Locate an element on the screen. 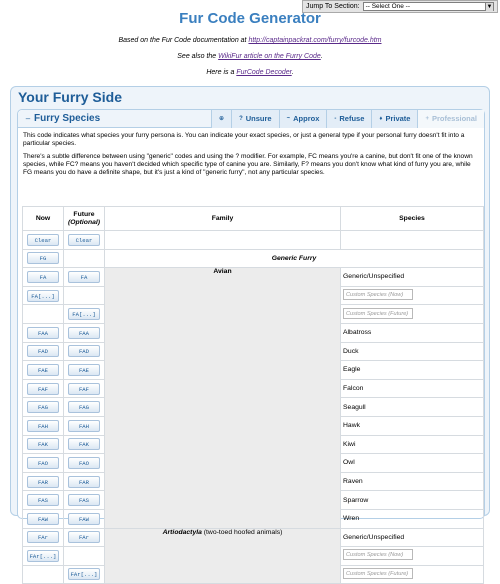 The width and height of the screenshot is (500, 584). tab-refuse: - Refuse is located at coordinates (349, 118).